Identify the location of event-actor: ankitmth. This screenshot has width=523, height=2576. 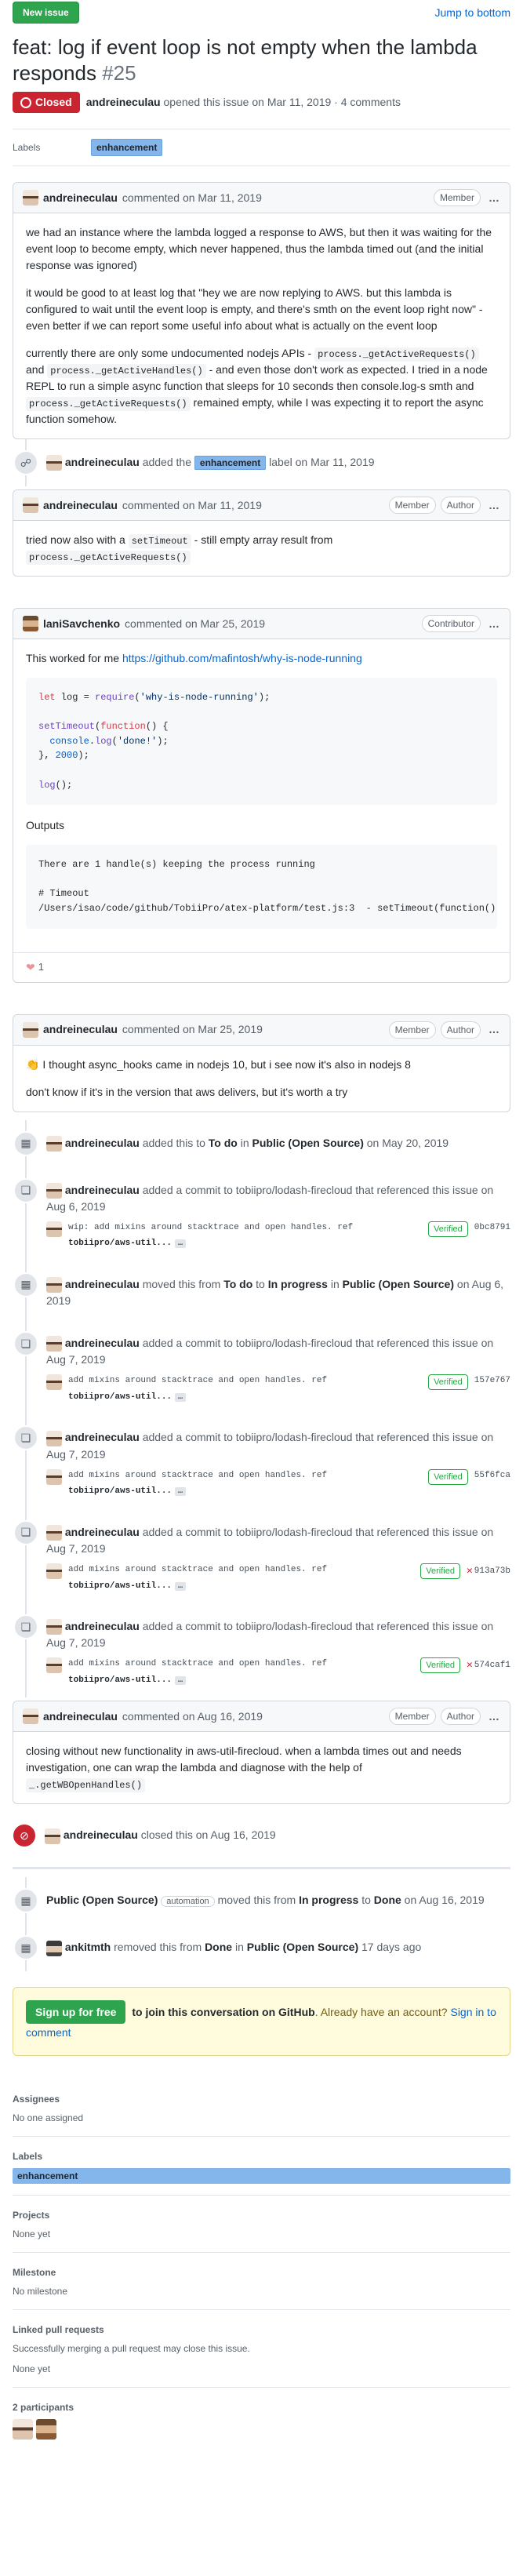
(88, 1947).